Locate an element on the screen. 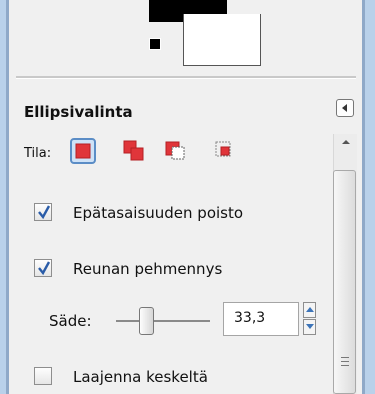  spin-up-button is located at coordinates (309, 310).